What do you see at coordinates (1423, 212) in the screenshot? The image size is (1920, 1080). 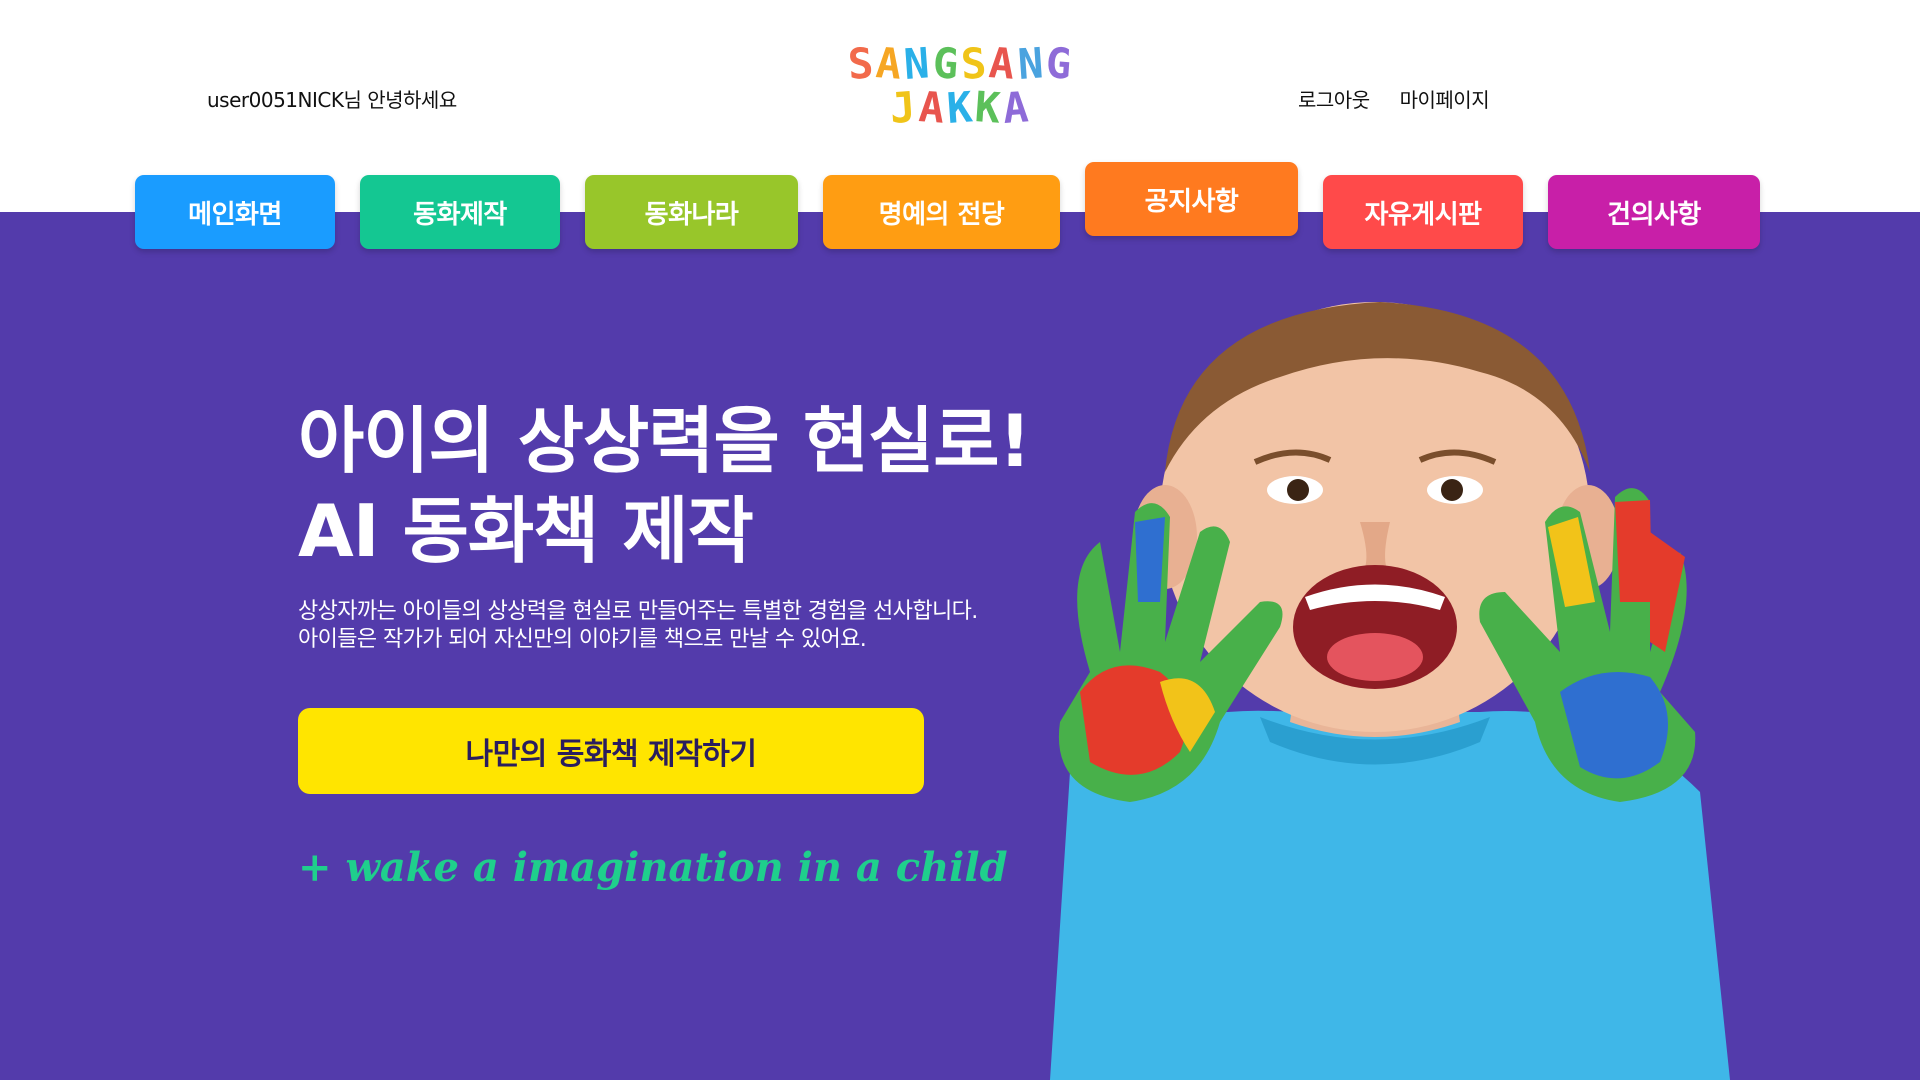 I see `nav-free-board: 자유게시판` at bounding box center [1423, 212].